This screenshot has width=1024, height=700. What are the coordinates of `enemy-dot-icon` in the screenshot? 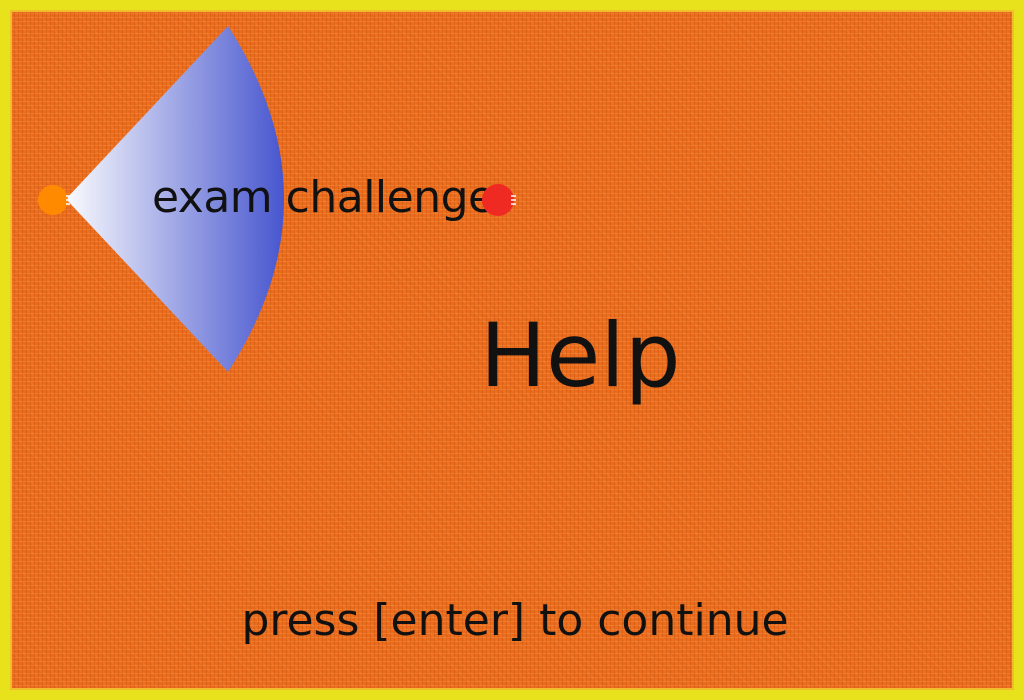 It's located at (499, 200).